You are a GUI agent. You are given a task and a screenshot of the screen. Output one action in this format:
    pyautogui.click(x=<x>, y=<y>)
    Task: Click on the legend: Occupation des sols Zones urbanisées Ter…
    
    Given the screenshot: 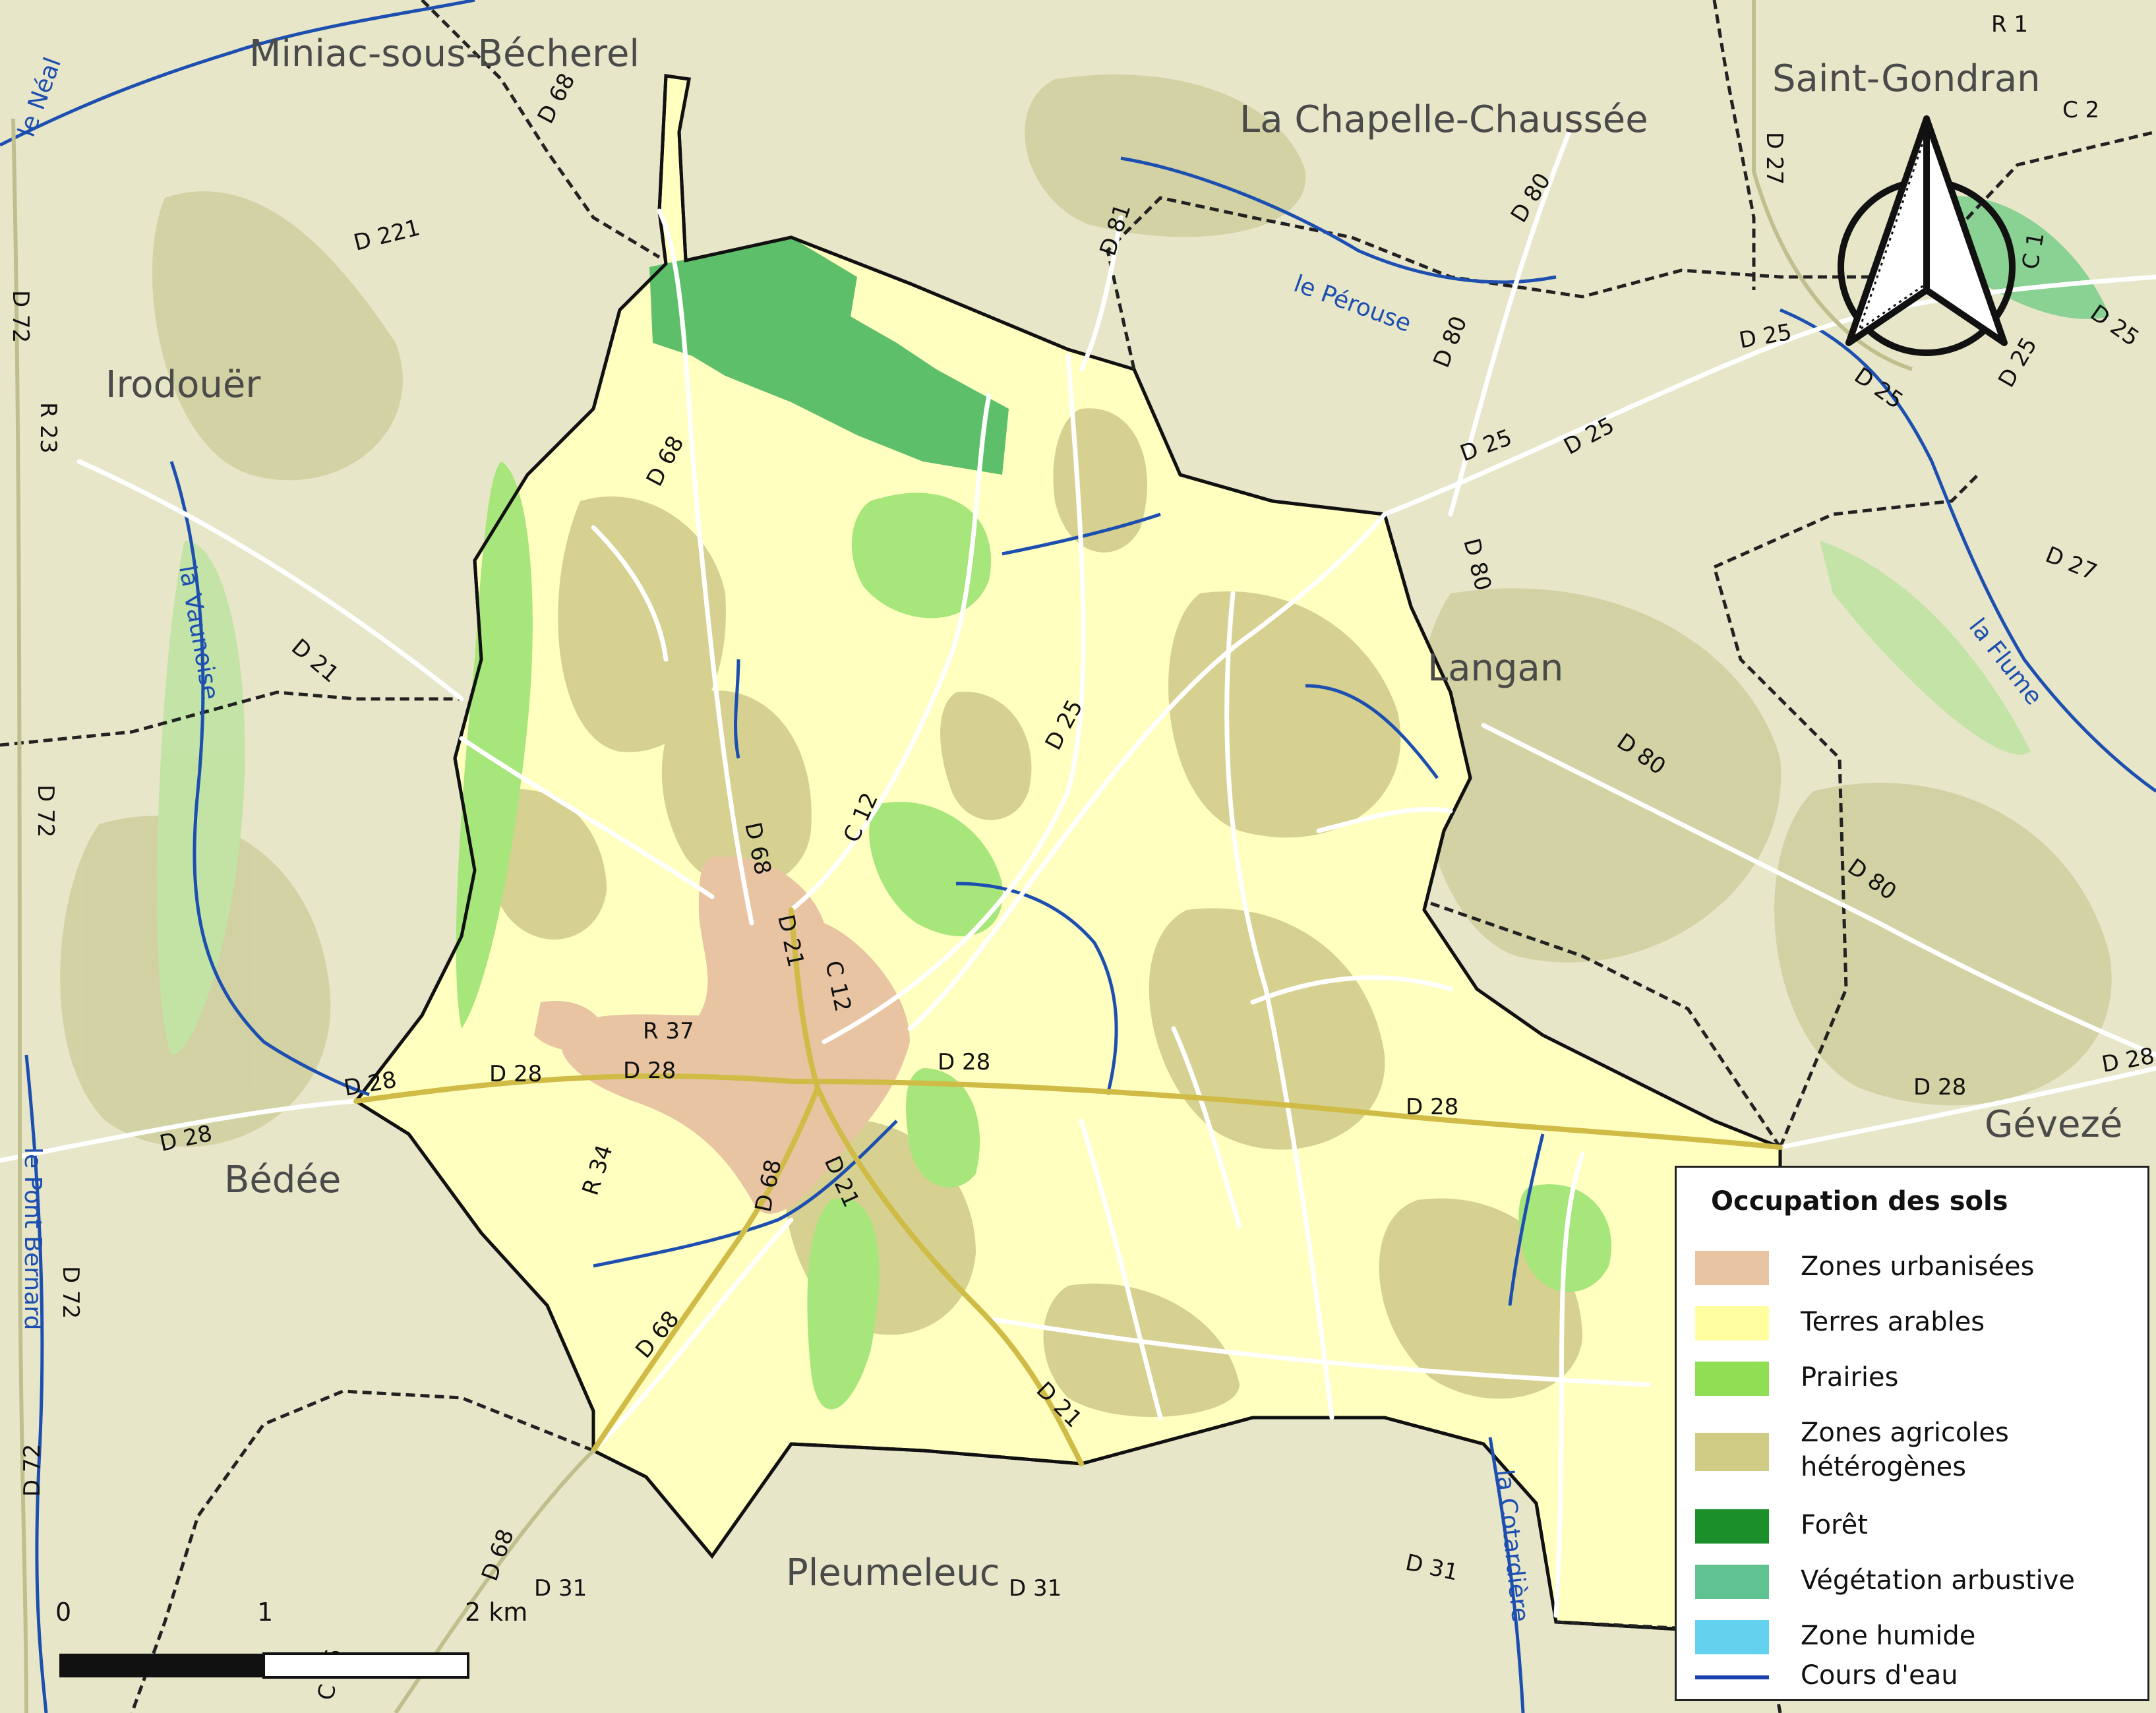 What is the action you would take?
    pyautogui.click(x=1912, y=1433)
    